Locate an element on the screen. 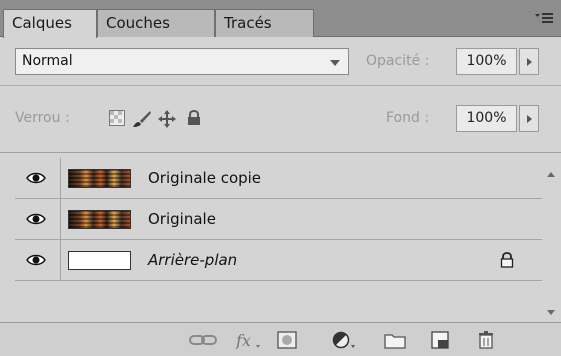  lock-label: Verrou : is located at coordinates (42, 118).